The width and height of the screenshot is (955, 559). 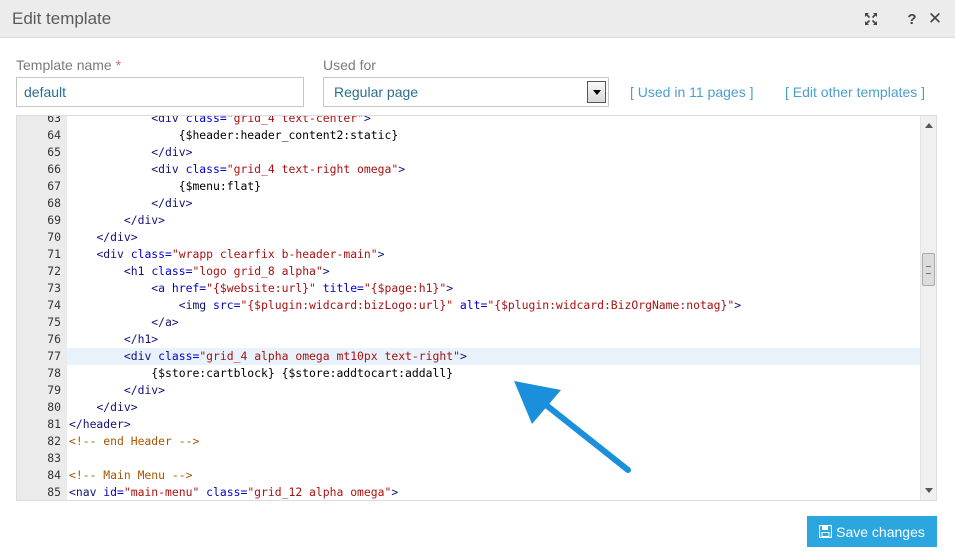 I want to click on line-number: 76, so click(x=54, y=339).